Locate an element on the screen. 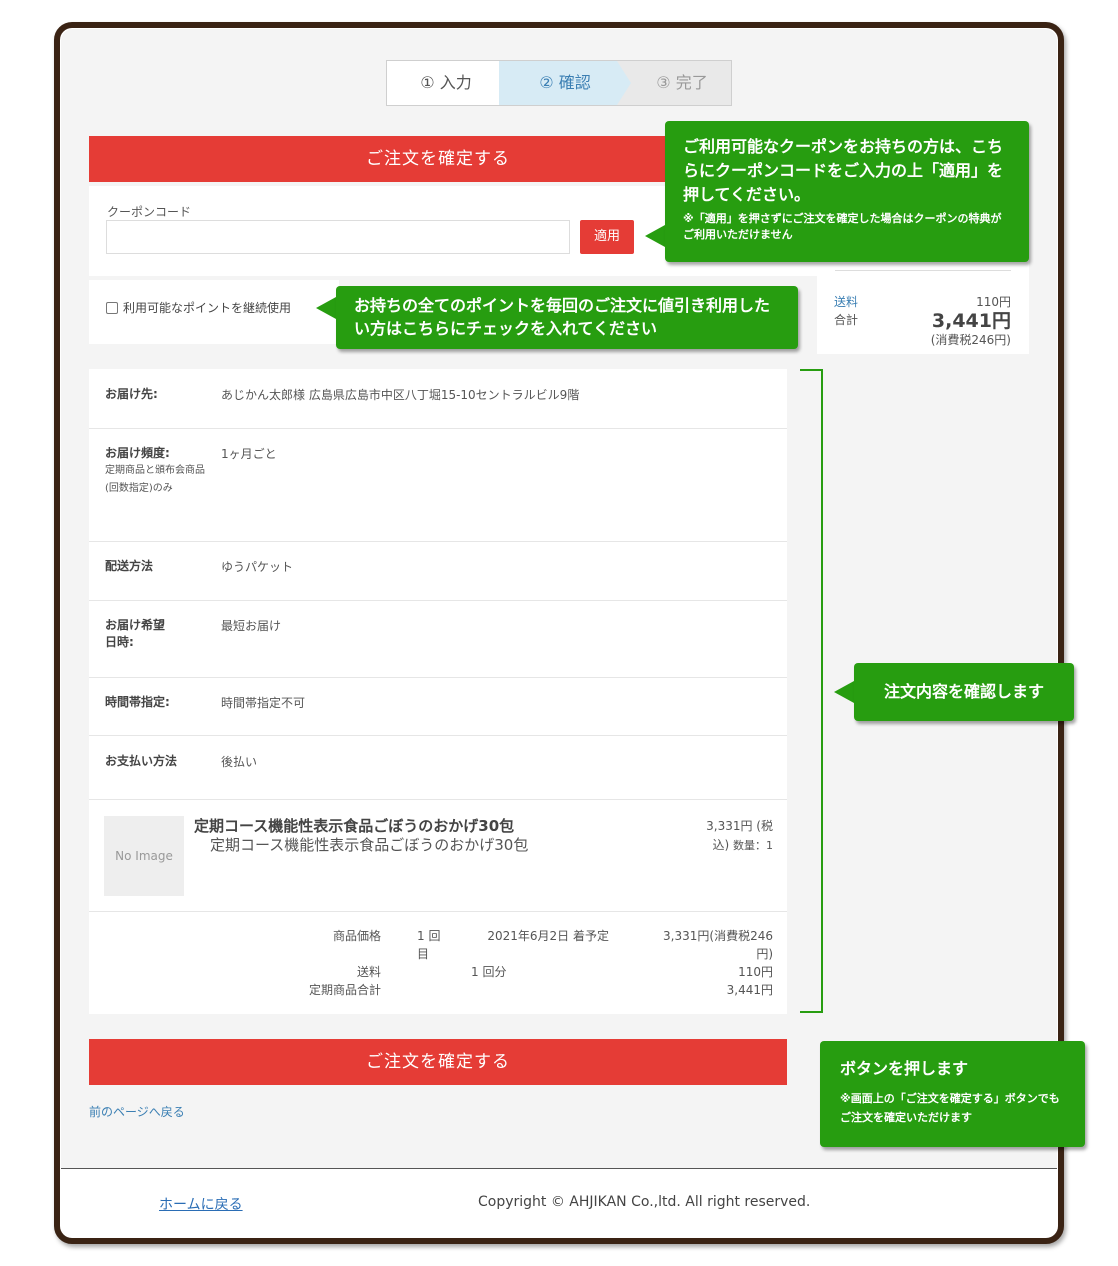  detail-row-delivery-date: お届け希望日時: 最短お届け is located at coordinates (438, 639).